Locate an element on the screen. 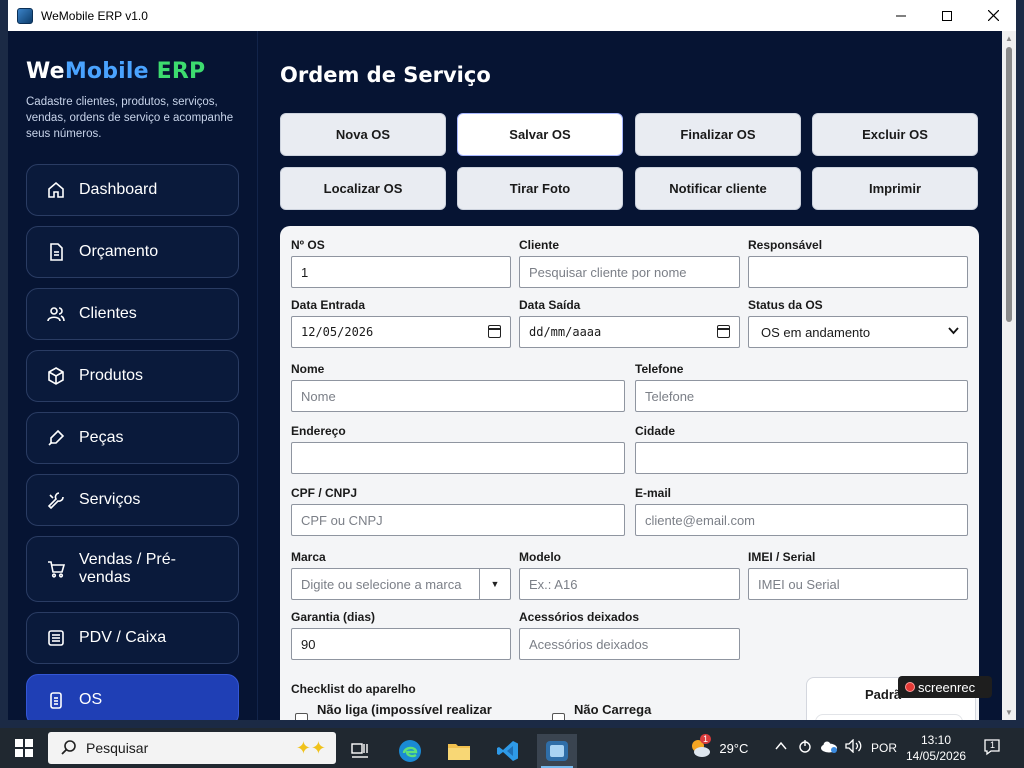  cloud-tray-button is located at coordinates (829, 747).